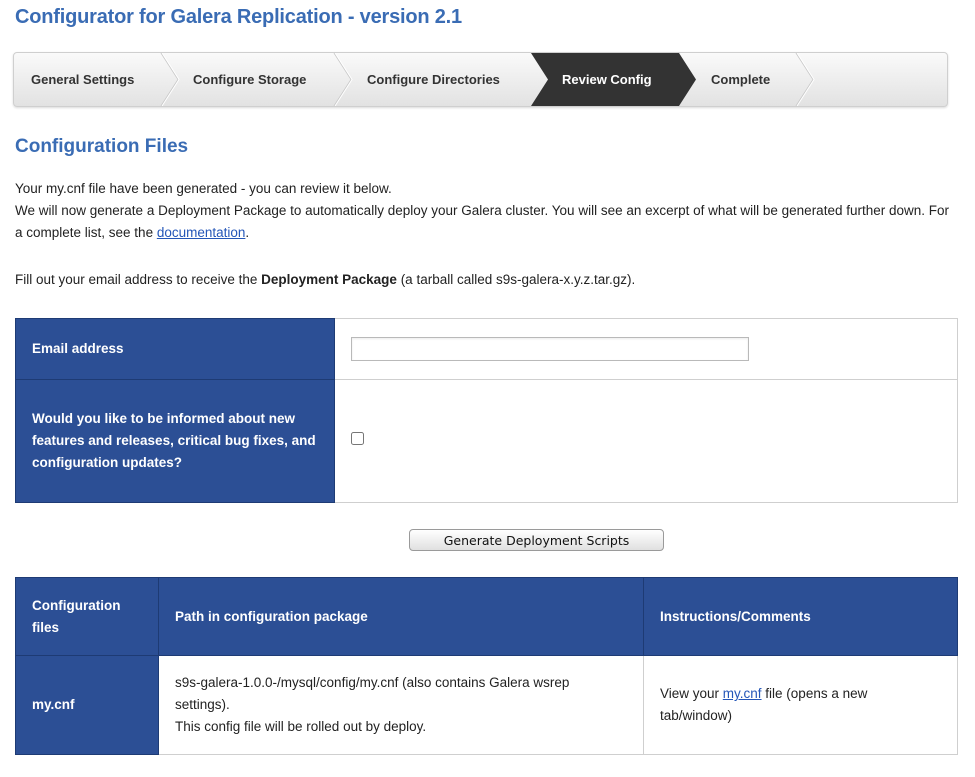 The height and width of the screenshot is (777, 975). What do you see at coordinates (201, 232) in the screenshot?
I see `documentation-link: documentation` at bounding box center [201, 232].